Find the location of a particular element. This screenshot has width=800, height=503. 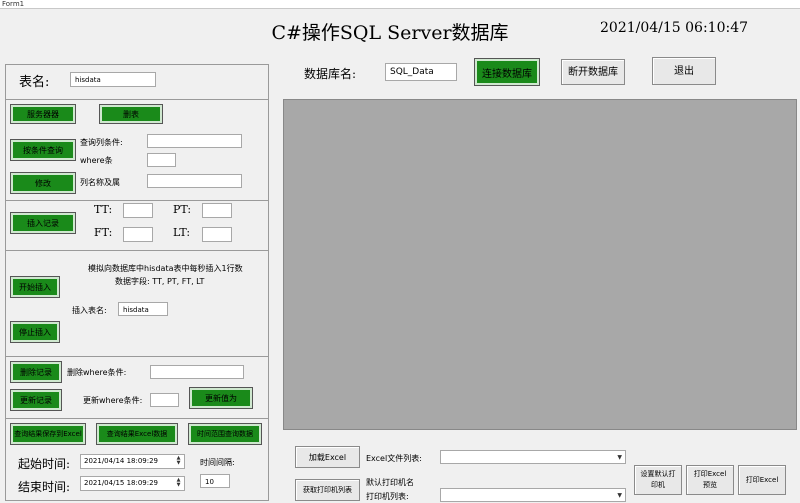

start-time-label: 起始时间: is located at coordinates (44, 464).